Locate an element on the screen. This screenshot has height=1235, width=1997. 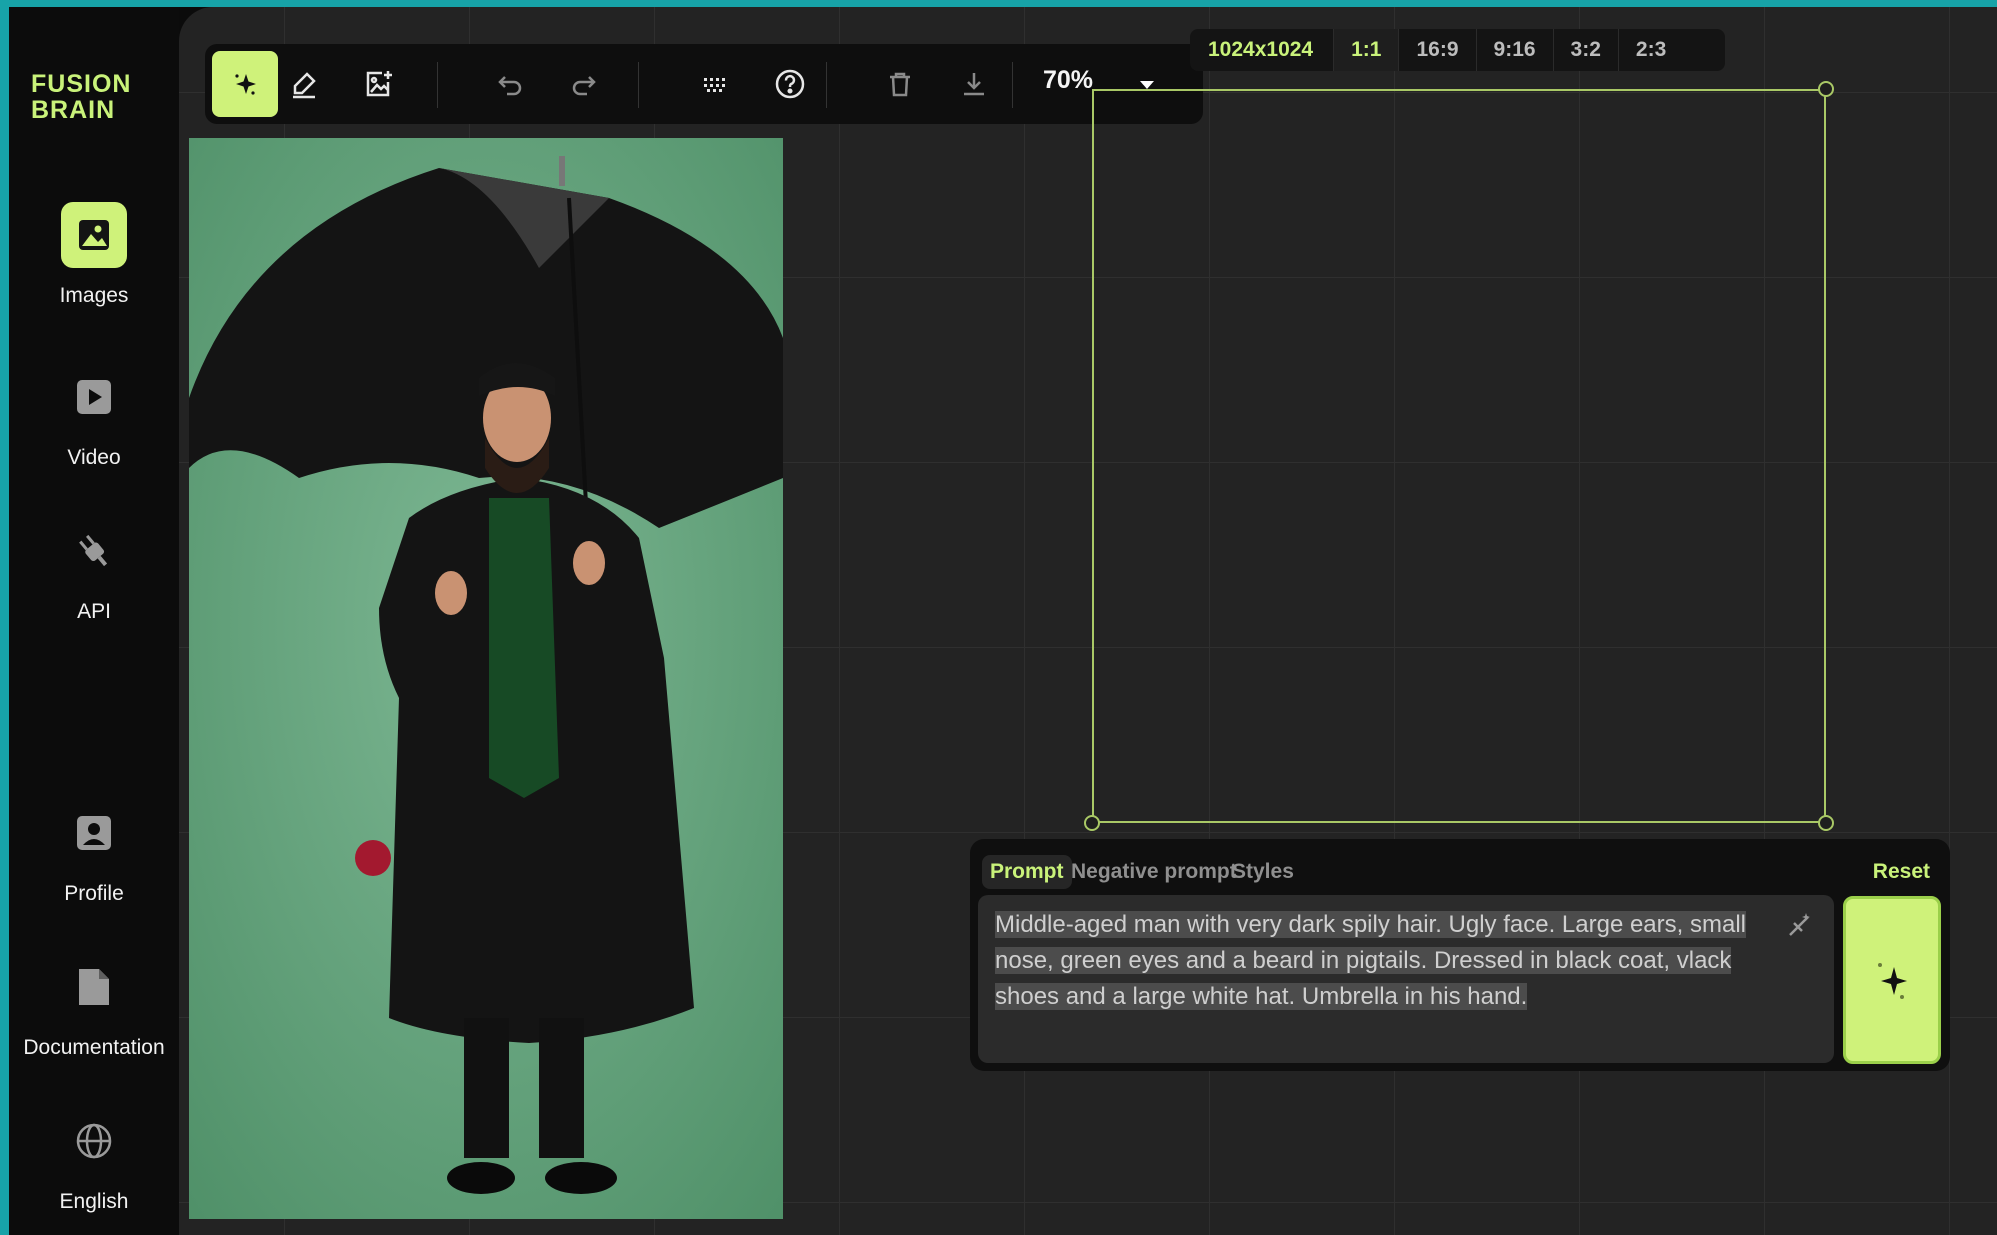
undo-icon is located at coordinates (510, 86).